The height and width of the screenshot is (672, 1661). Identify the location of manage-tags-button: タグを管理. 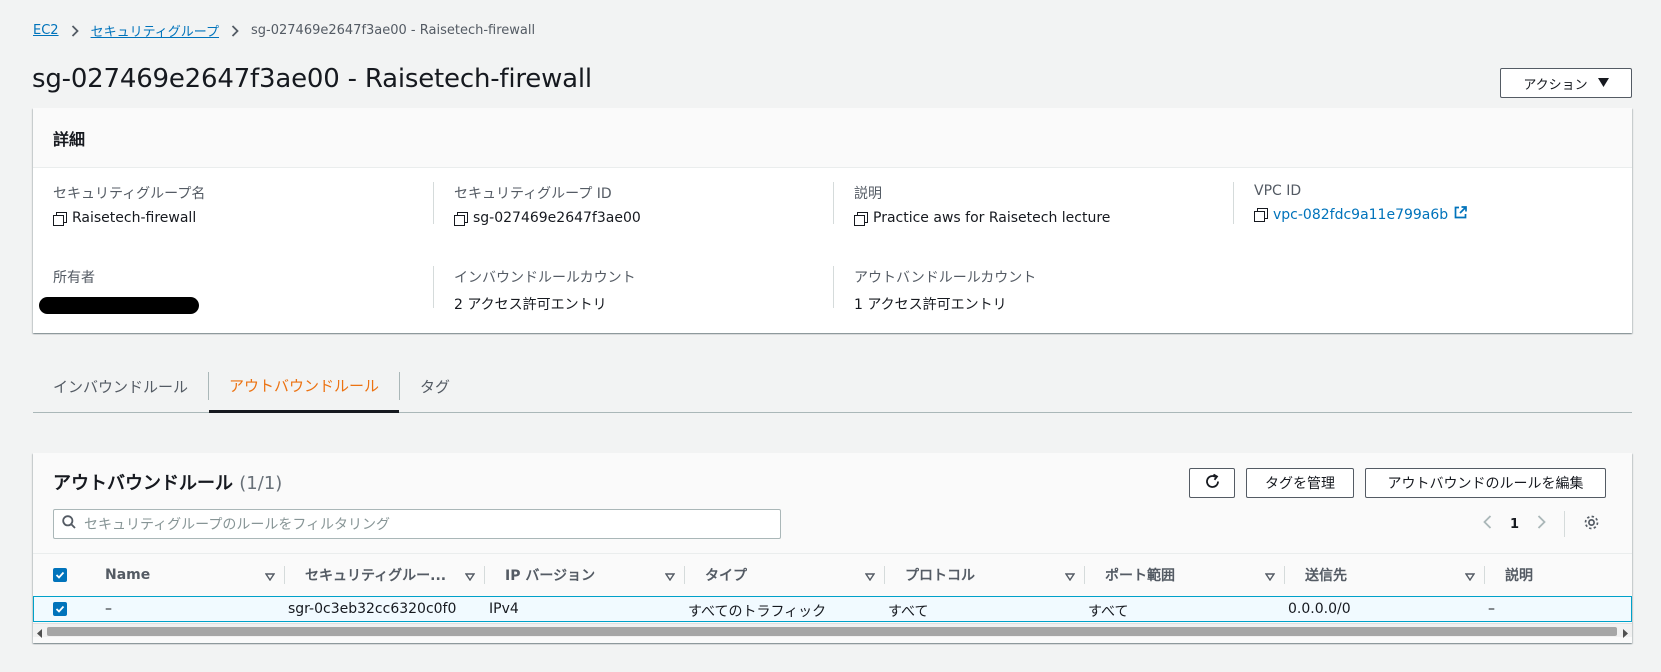
(1300, 483).